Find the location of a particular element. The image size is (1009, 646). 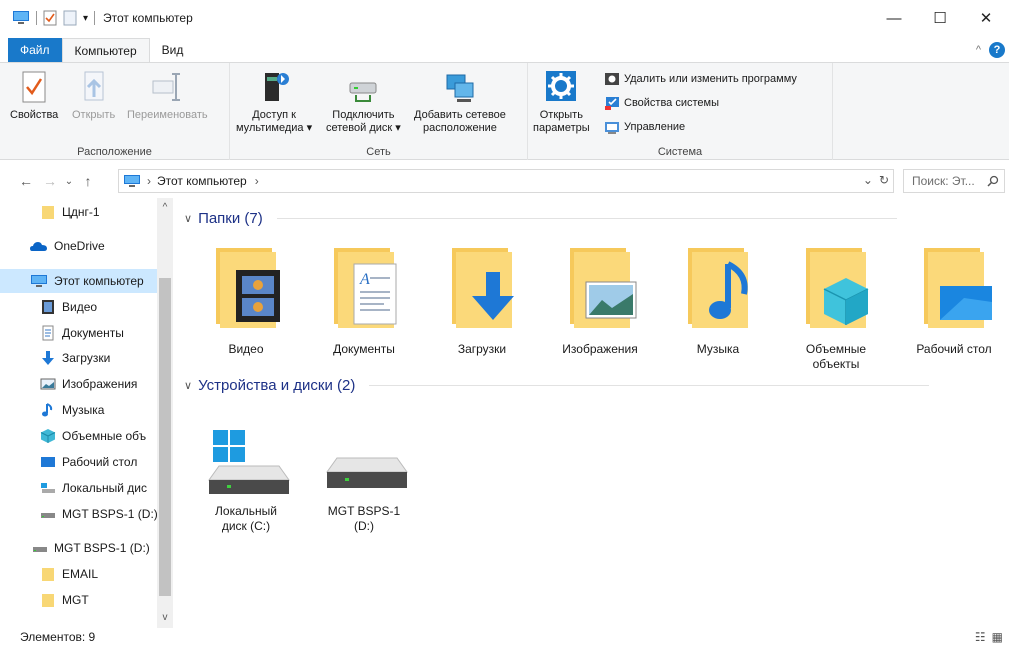

folder-label: Документы is located at coordinates (364, 349).